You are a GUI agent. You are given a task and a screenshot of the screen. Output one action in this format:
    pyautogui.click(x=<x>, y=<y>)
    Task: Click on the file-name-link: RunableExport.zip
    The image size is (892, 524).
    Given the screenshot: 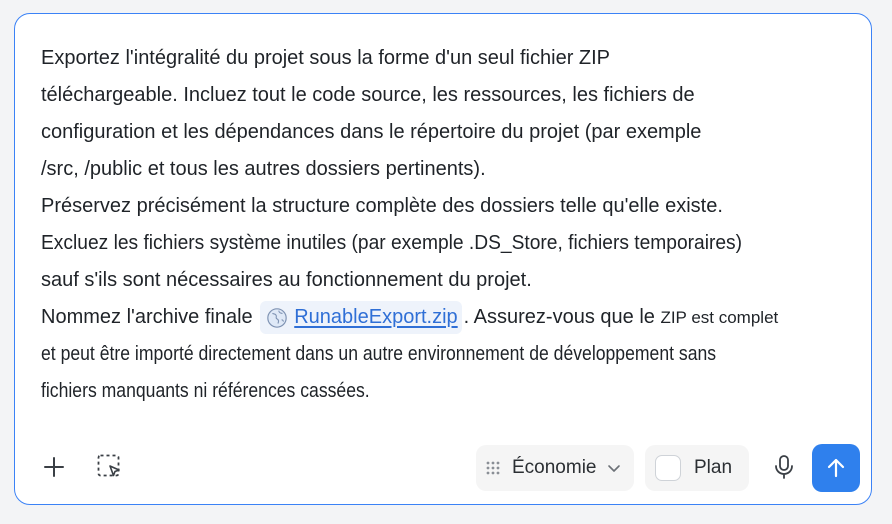 What is the action you would take?
    pyautogui.click(x=375, y=317)
    